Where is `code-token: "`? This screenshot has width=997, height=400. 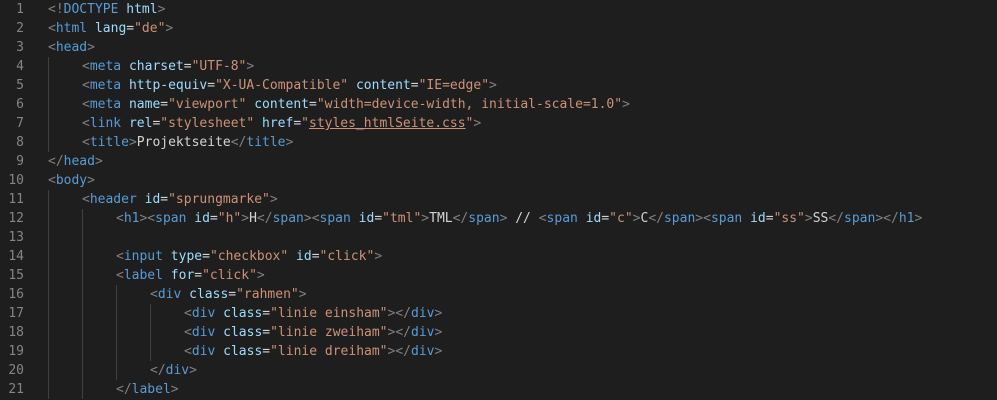
code-token: " is located at coordinates (305, 123).